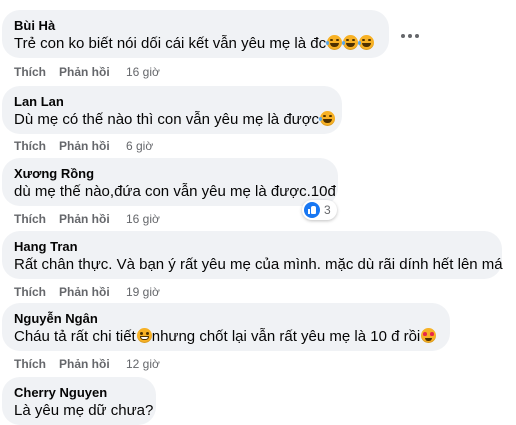 This screenshot has height=425, width=516. Describe the element at coordinates (143, 292) in the screenshot. I see `comment-timestamp: 19 giờ` at that location.